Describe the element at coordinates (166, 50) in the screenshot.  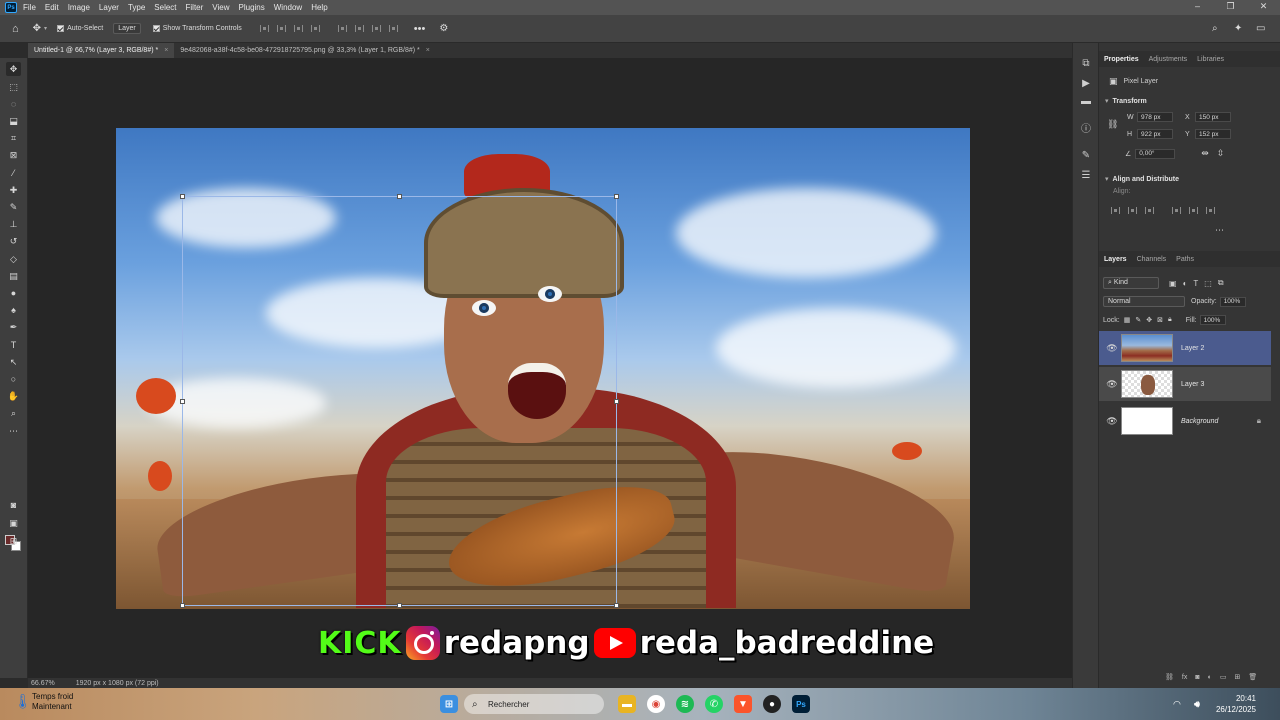
I see `close-tab-icon: ×` at that location.